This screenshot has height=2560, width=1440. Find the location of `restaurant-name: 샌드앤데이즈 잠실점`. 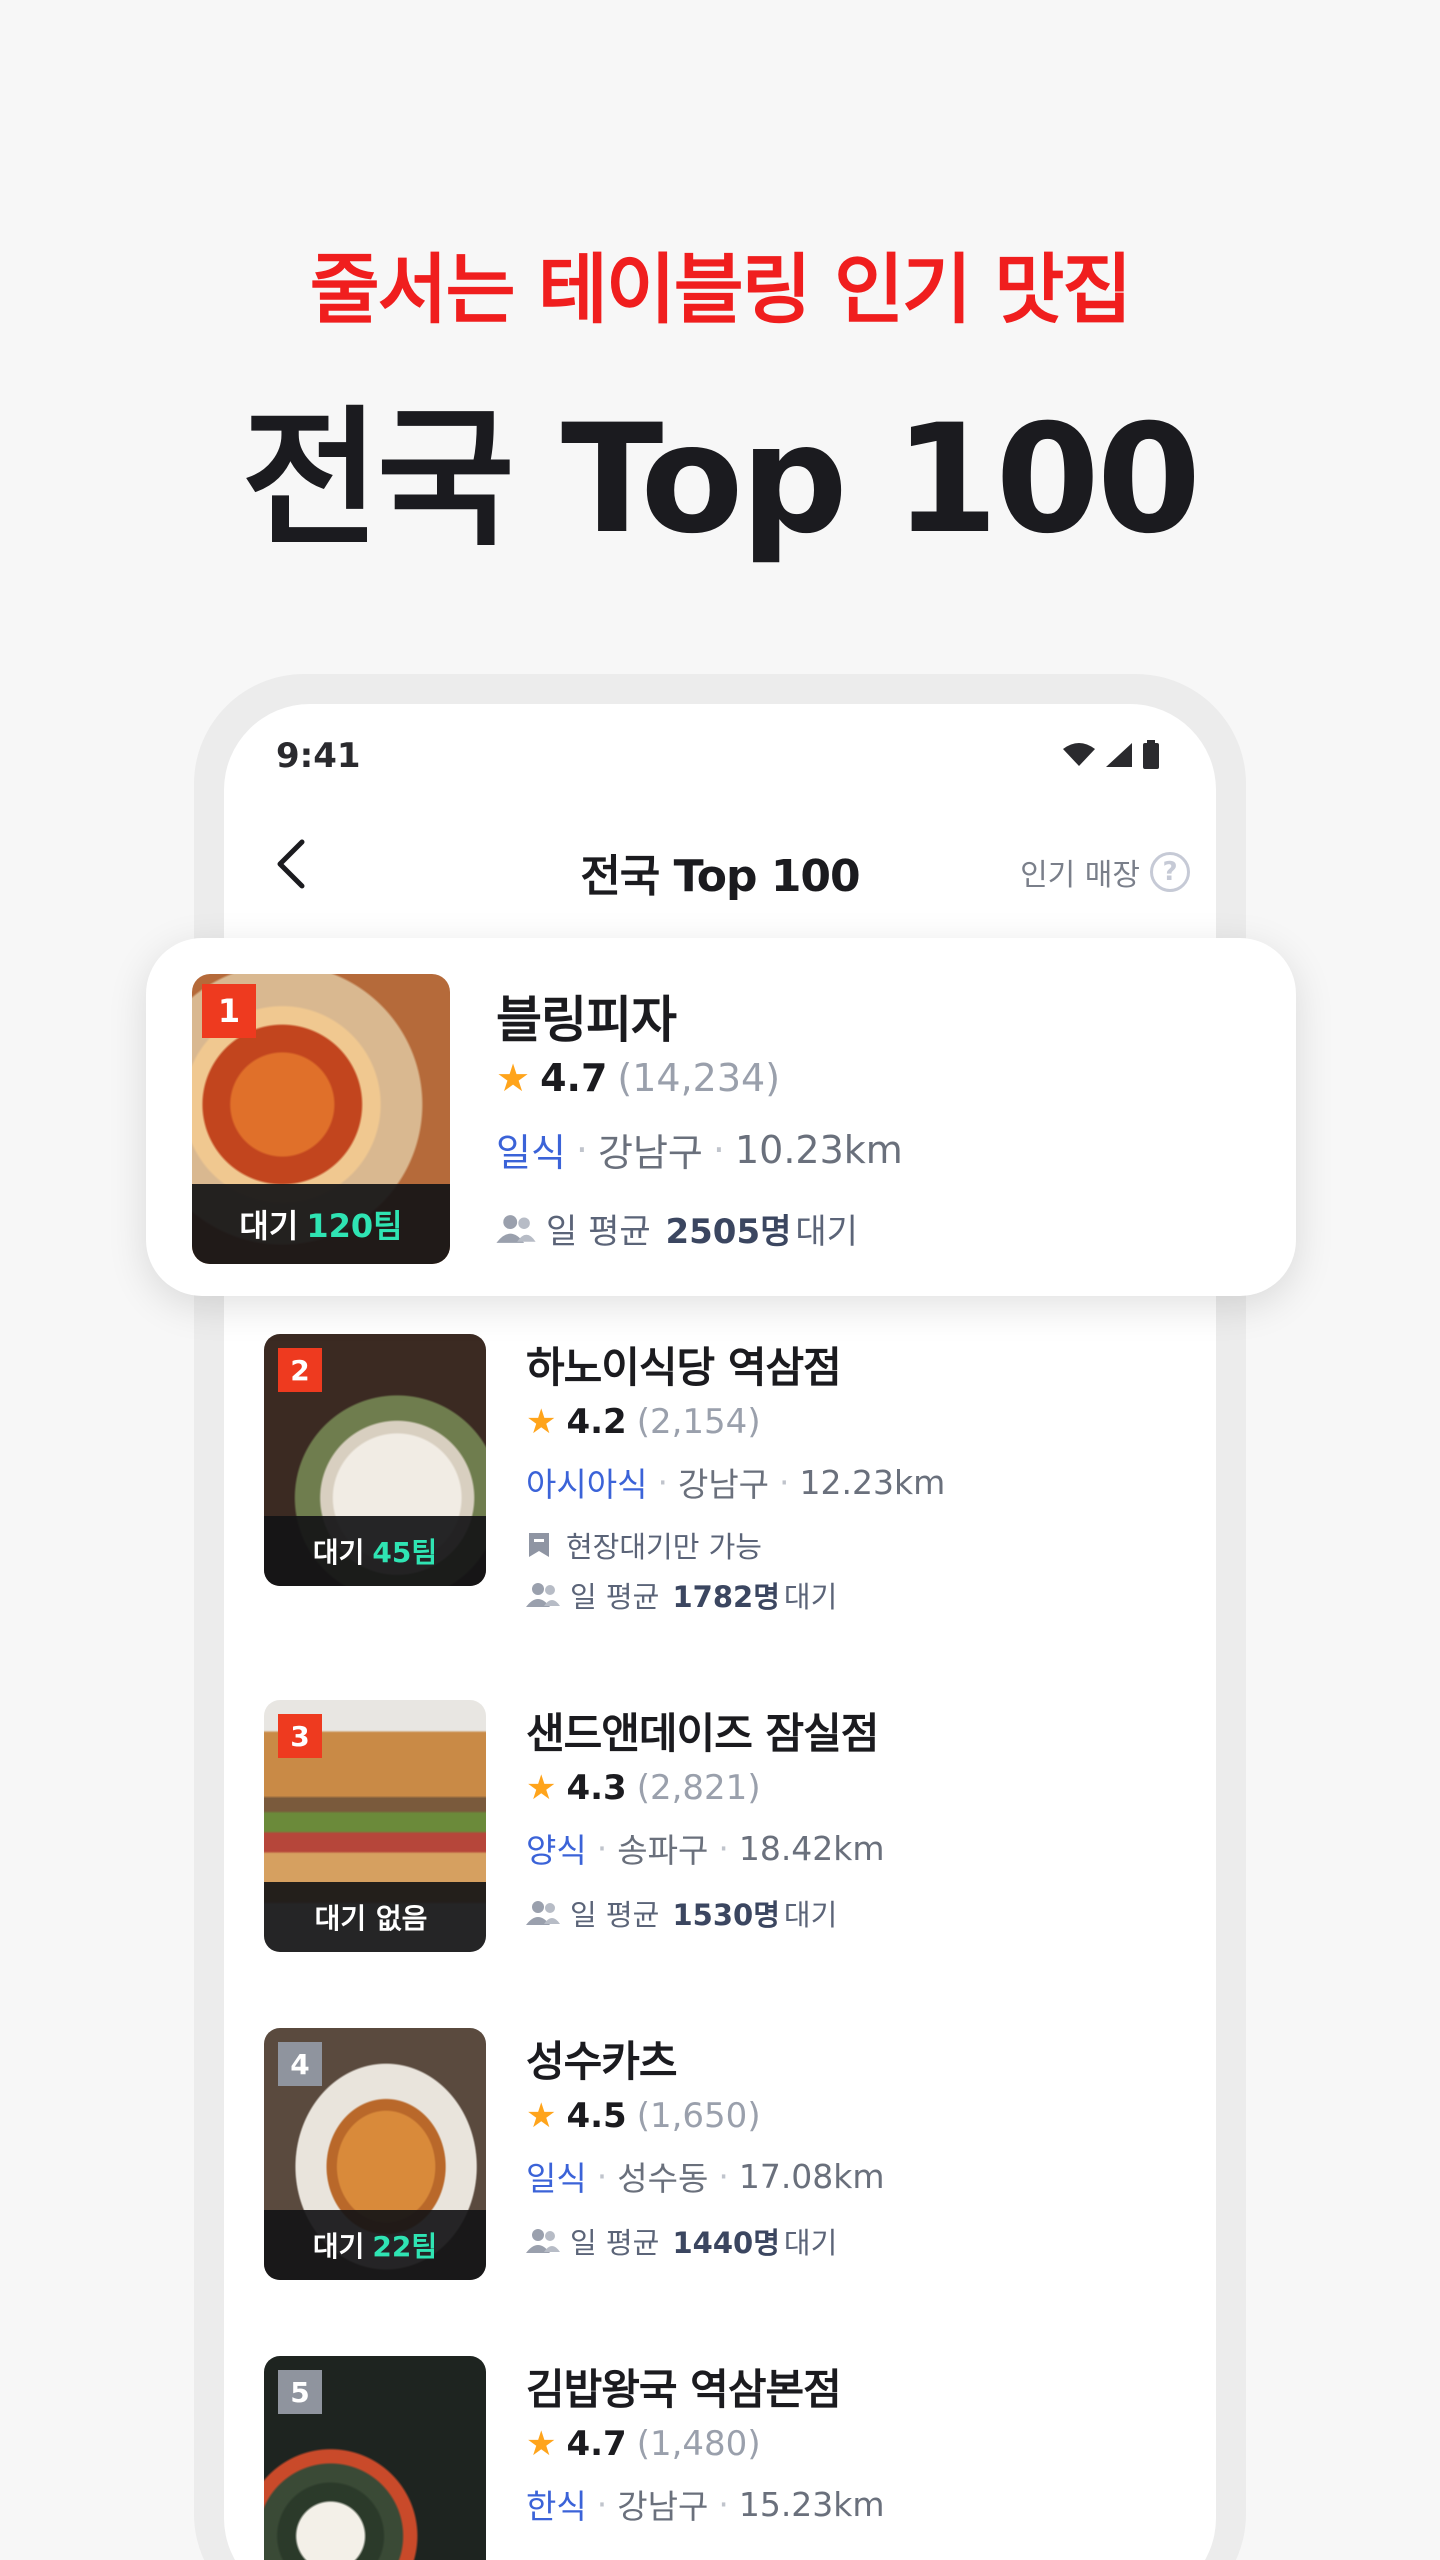

restaurant-name: 샌드앤데이즈 잠실점 is located at coordinates (702, 1733).